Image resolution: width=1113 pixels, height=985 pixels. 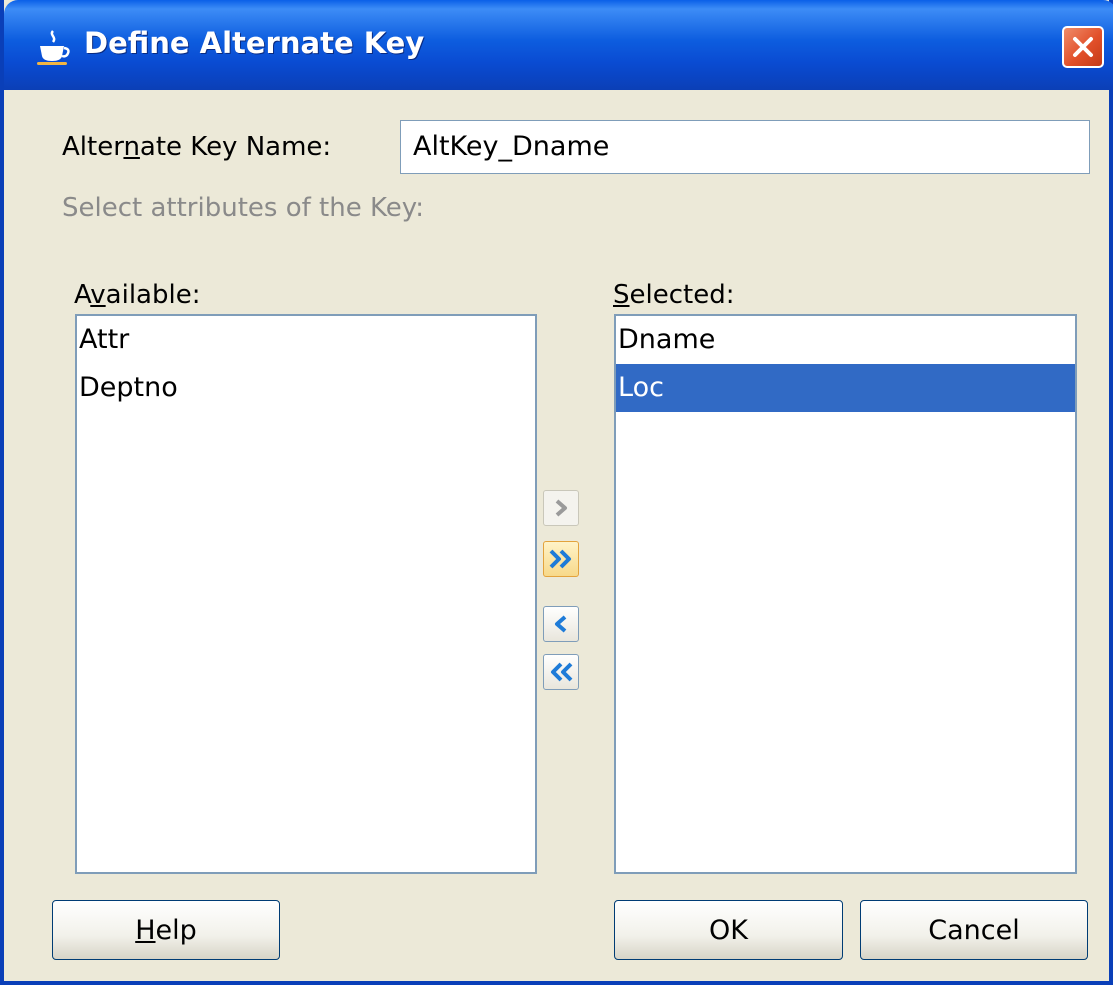 What do you see at coordinates (137, 295) in the screenshot?
I see `available-label: Available:` at bounding box center [137, 295].